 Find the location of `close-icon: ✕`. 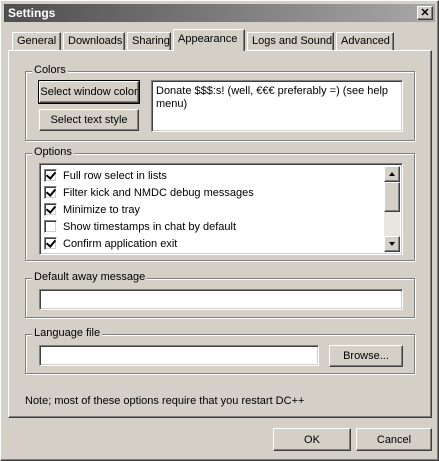

close-icon: ✕ is located at coordinates (425, 13).